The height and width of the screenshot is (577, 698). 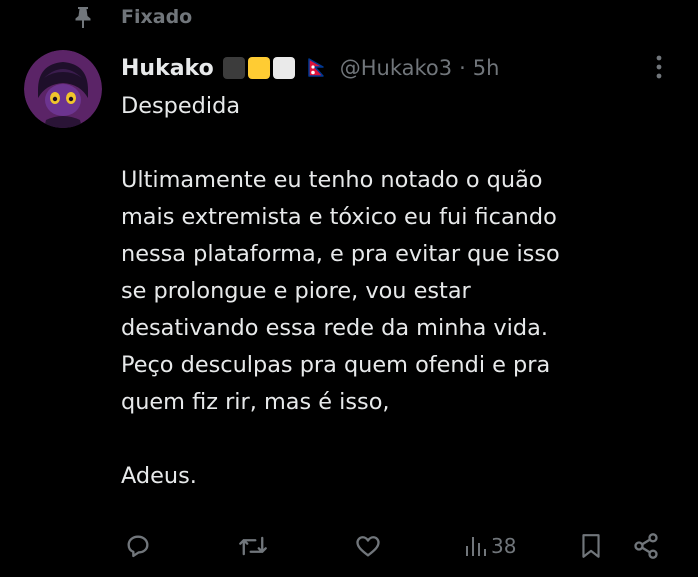 What do you see at coordinates (157, 17) in the screenshot?
I see `pinned-label: Fixado` at bounding box center [157, 17].